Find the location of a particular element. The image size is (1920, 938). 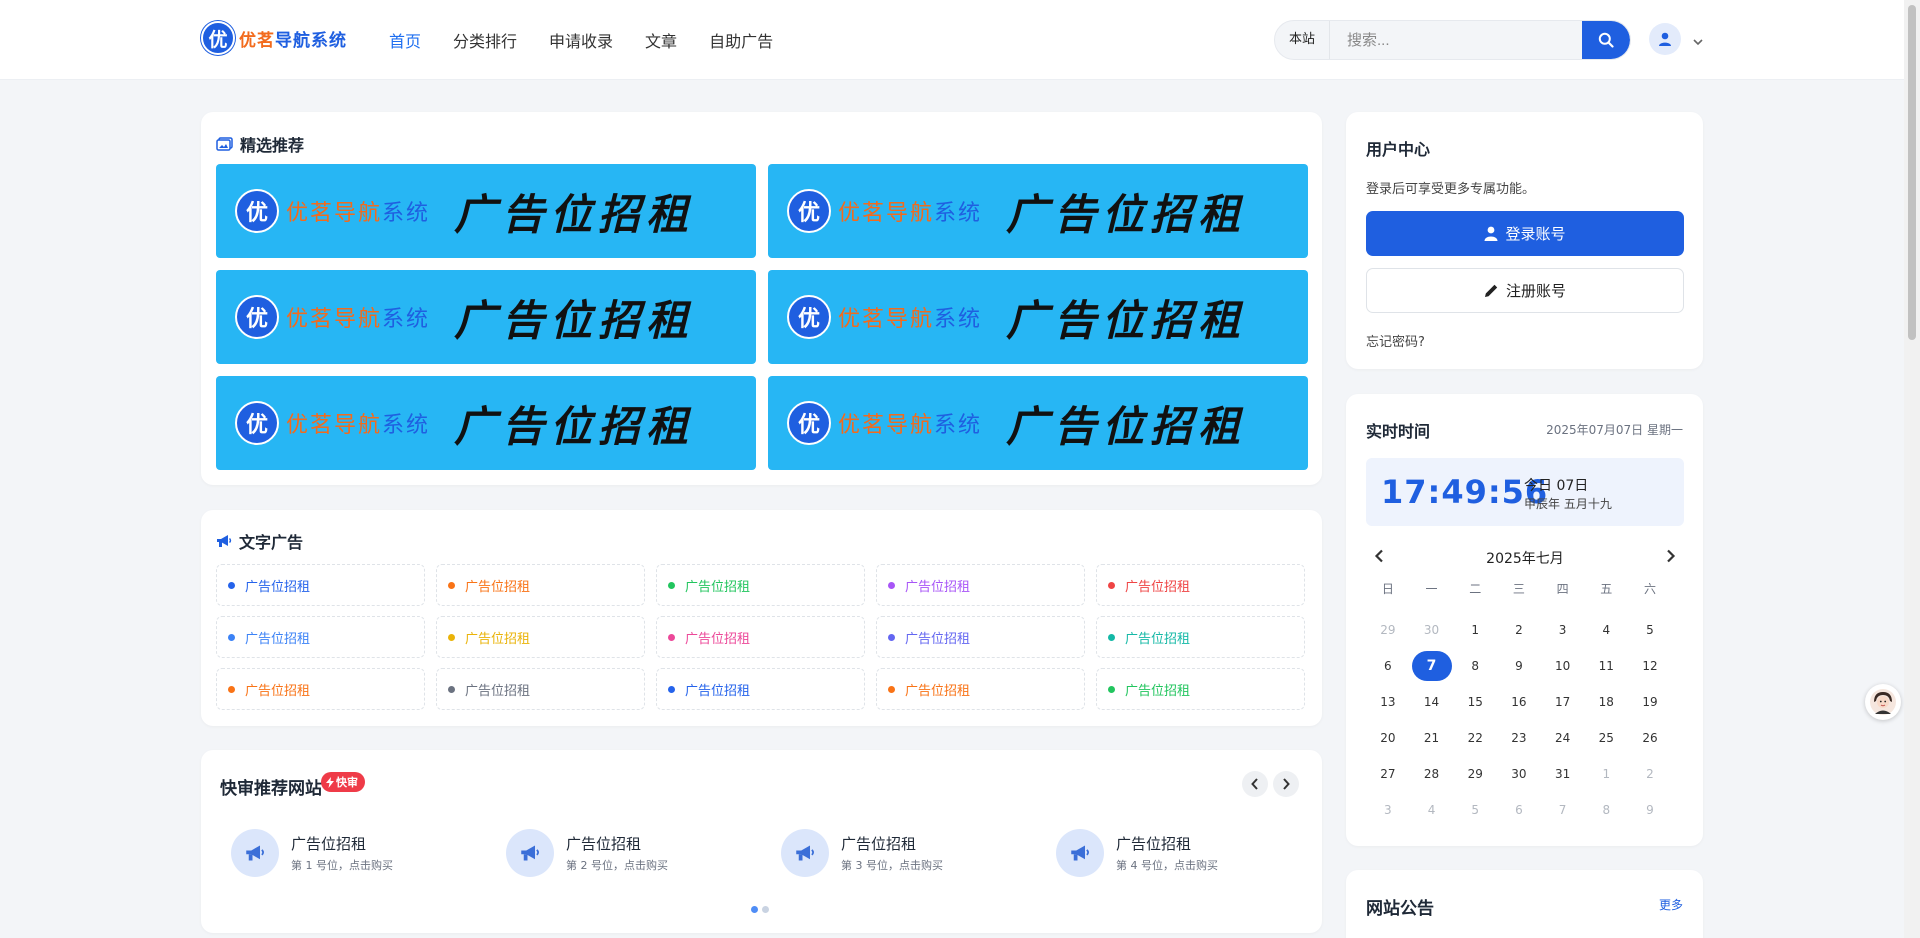

notice-more-link: 更多 is located at coordinates (1671, 904).